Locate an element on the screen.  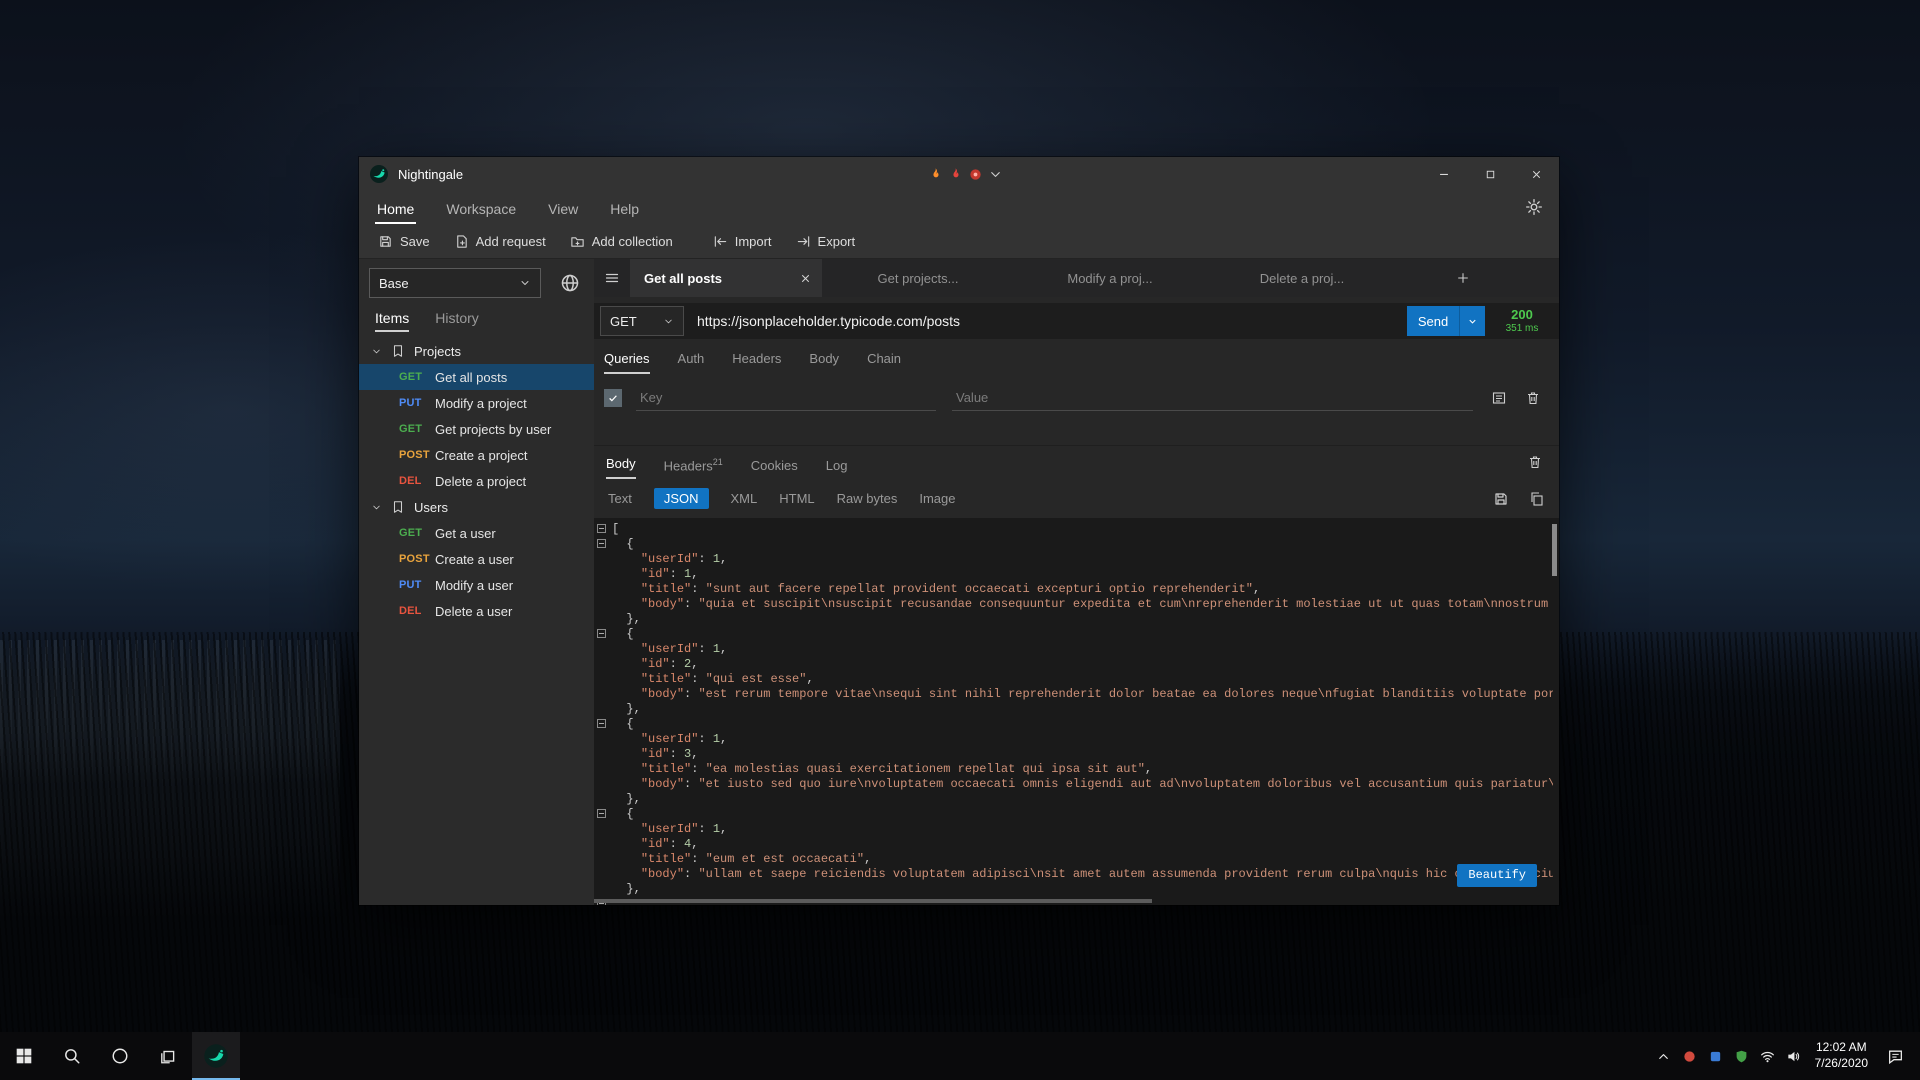
response-tab-headers: Headers21 is located at coordinates (693, 468).